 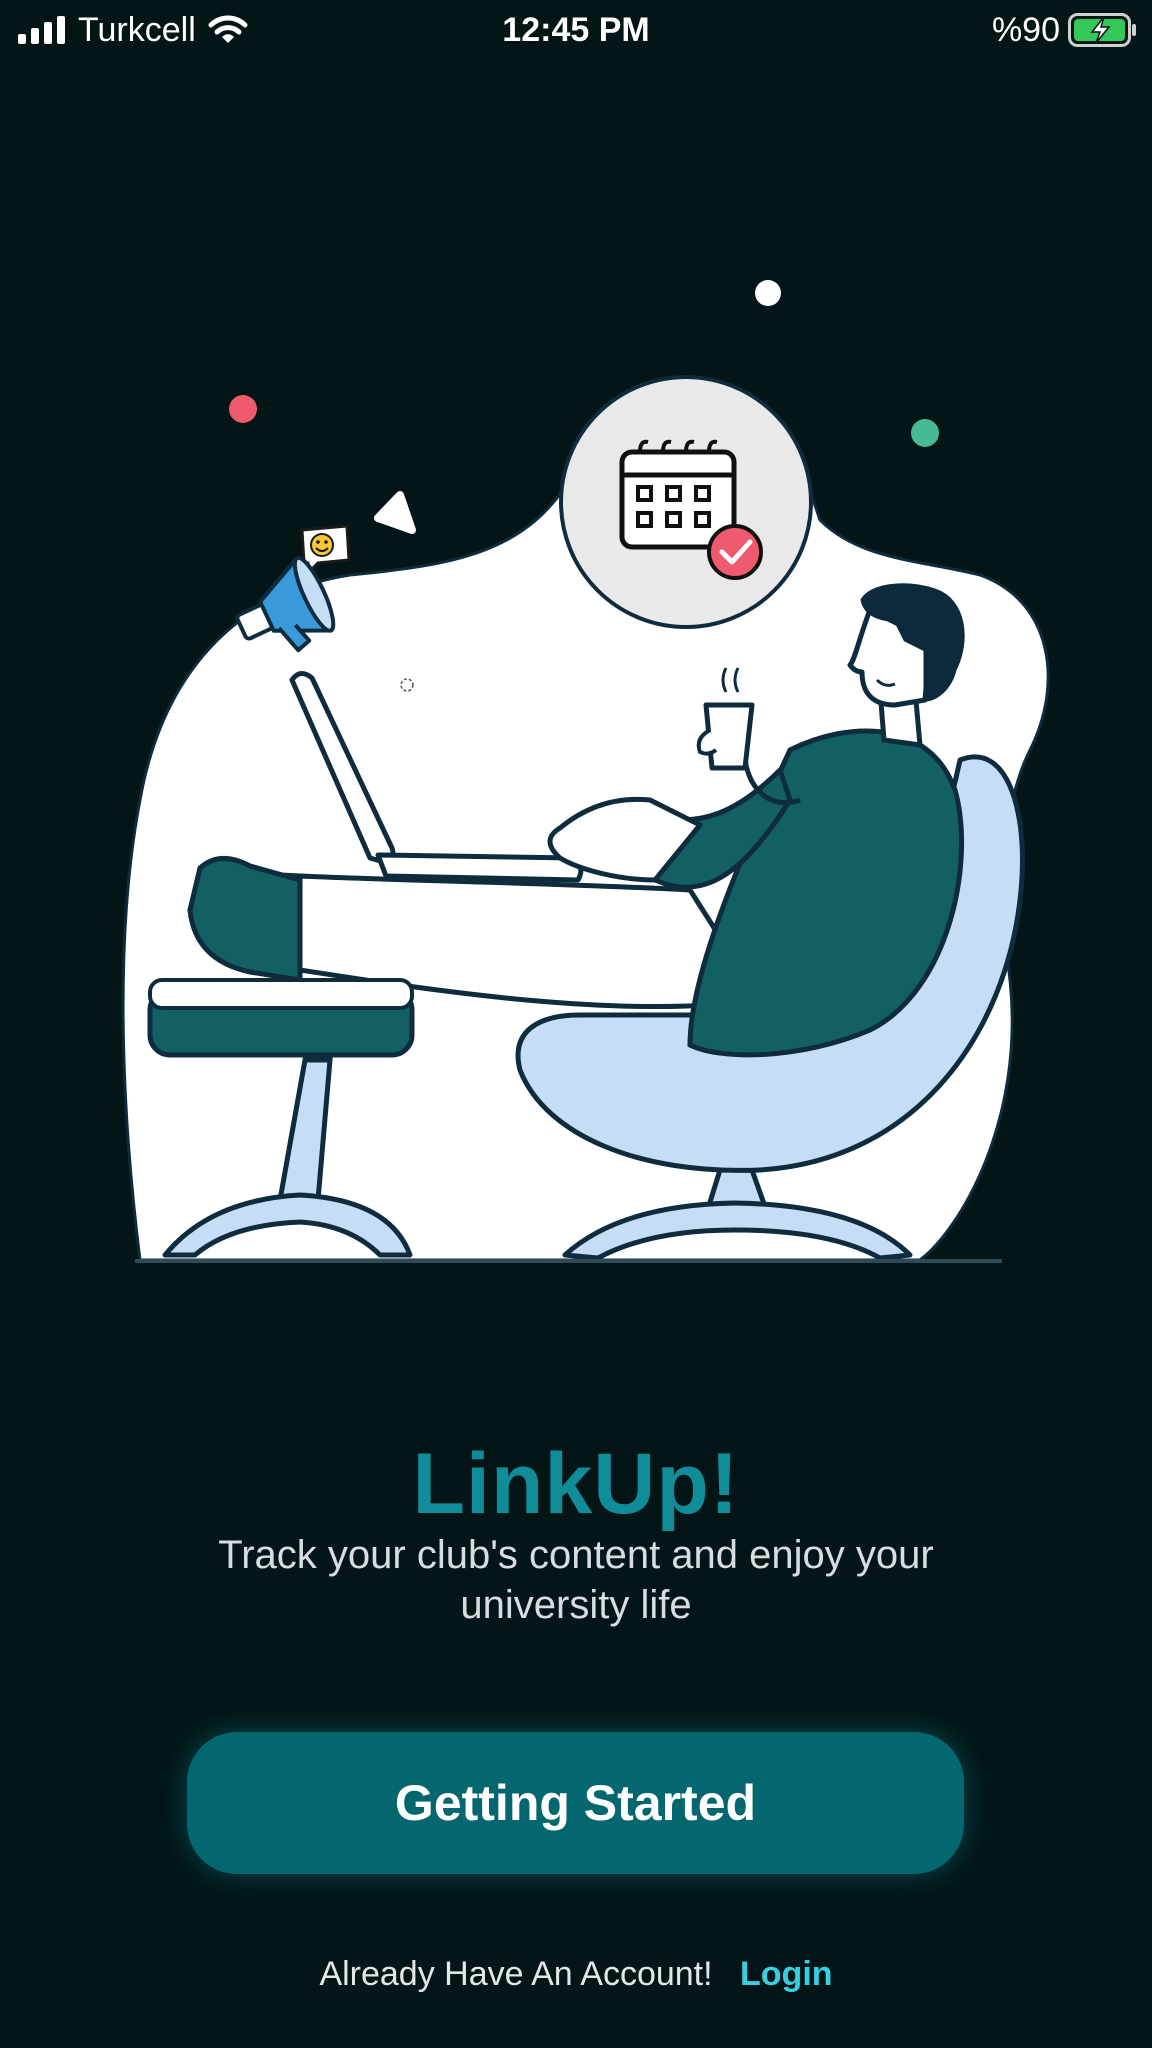 I want to click on status-right: %90, so click(x=1065, y=30).